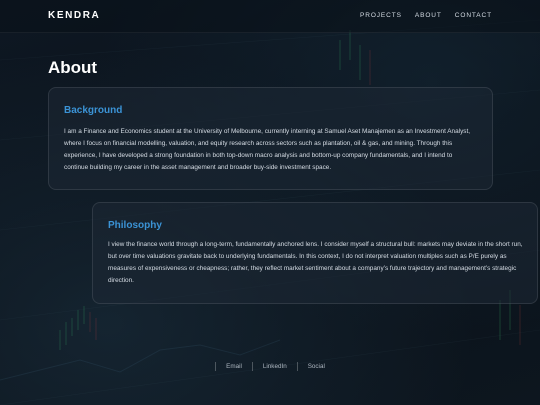 The width and height of the screenshot is (540, 405). What do you see at coordinates (135, 225) in the screenshot?
I see `philosophy-heading: Philosophy` at bounding box center [135, 225].